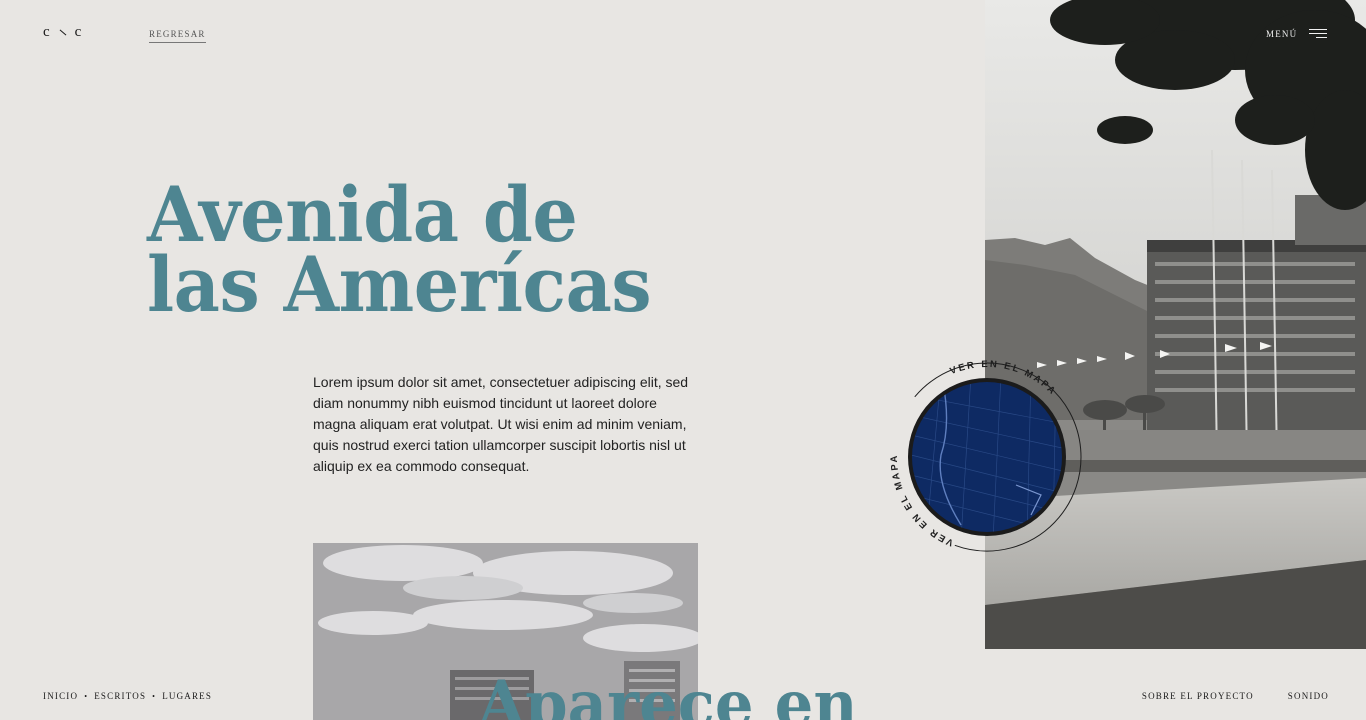 The height and width of the screenshot is (720, 1366). I want to click on footer-right-links: SOBRE EL PROYECTO SONIDO, so click(1235, 696).